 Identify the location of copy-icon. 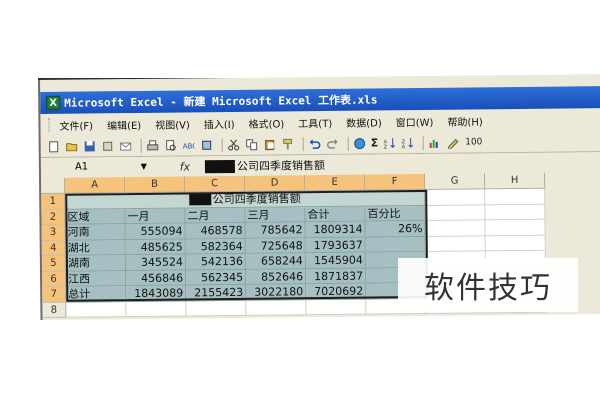
(252, 144).